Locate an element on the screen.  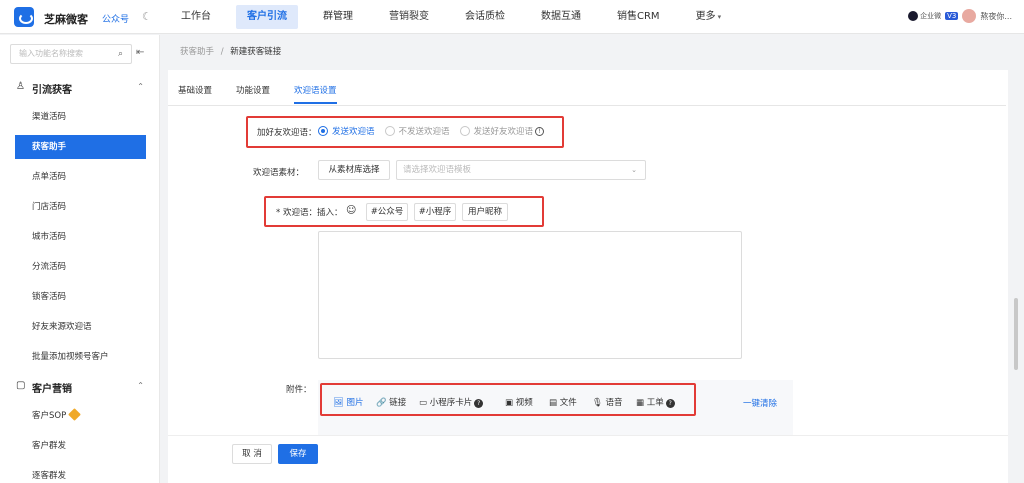
nav-customer-acquisition: 客户引流 is located at coordinates (267, 17).